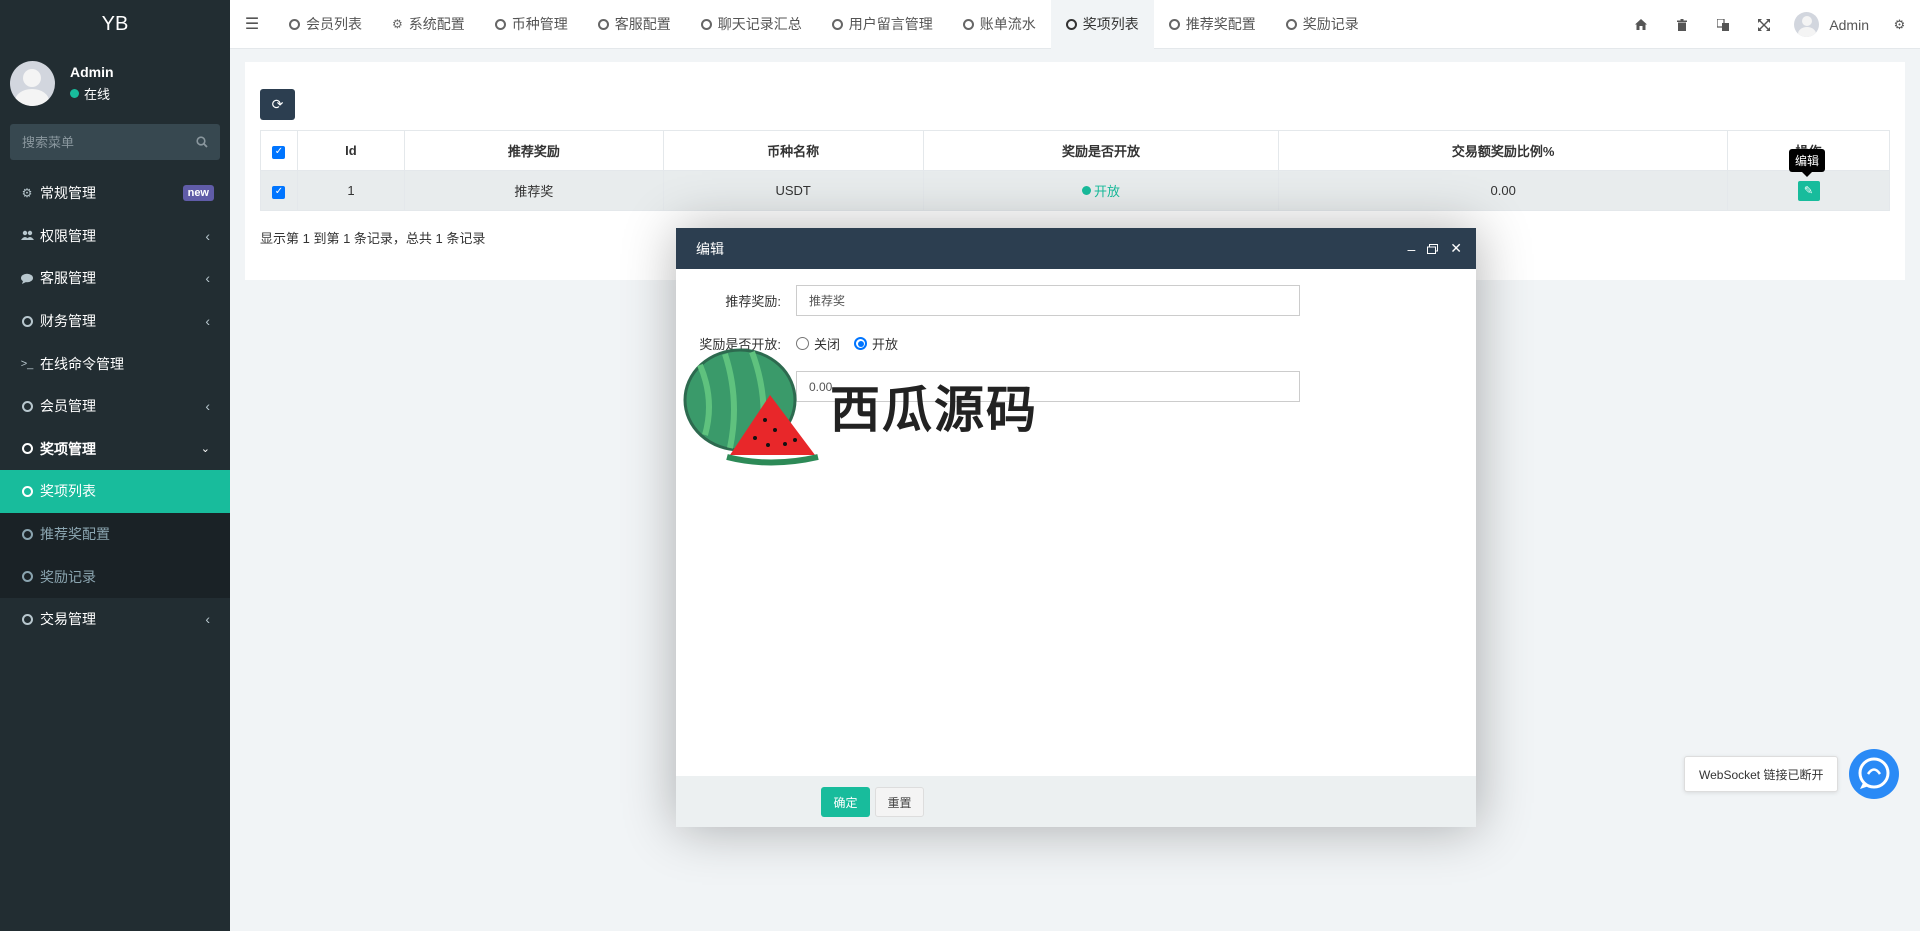  I want to click on maximize-icon, so click(1433, 249).